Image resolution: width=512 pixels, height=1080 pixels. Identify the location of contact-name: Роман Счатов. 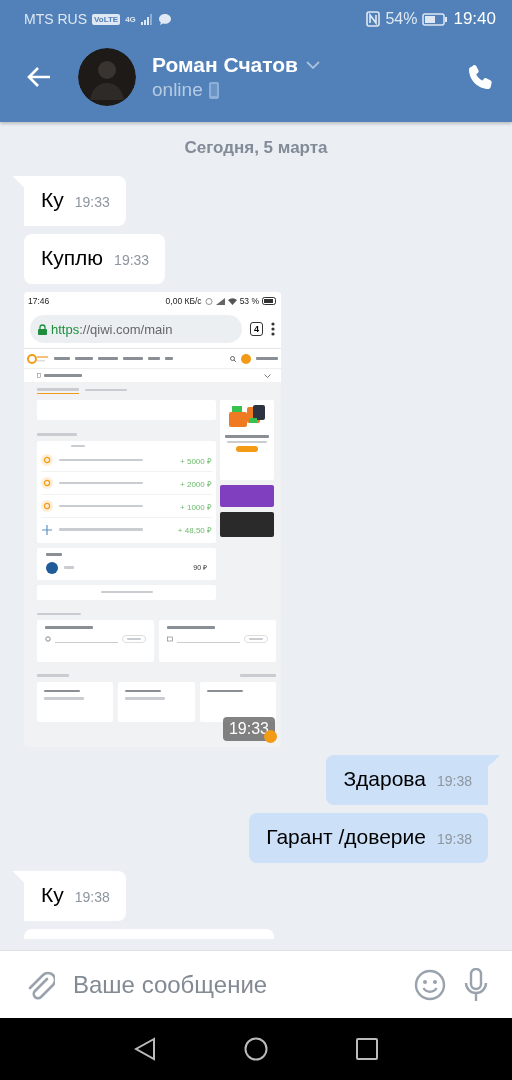
(225, 65).